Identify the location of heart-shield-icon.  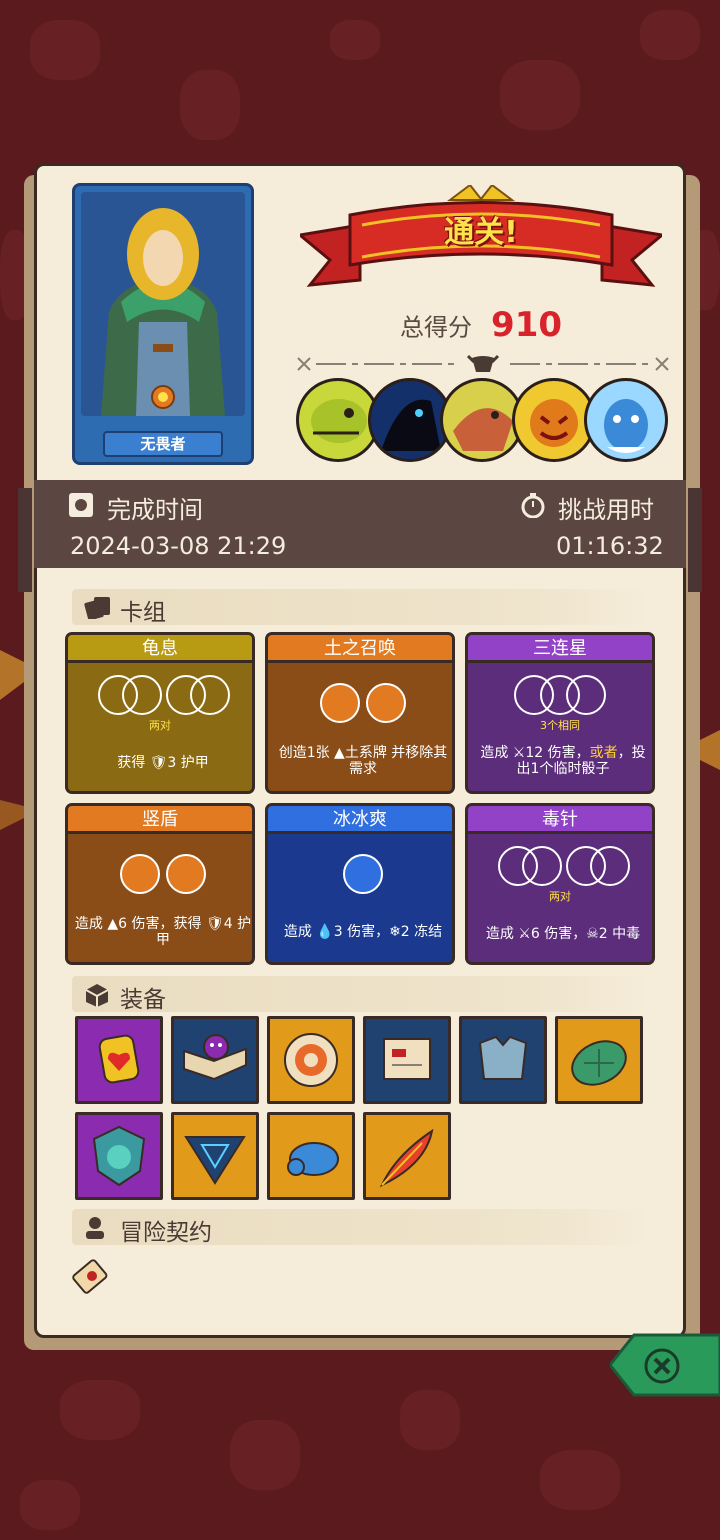
(119, 1060).